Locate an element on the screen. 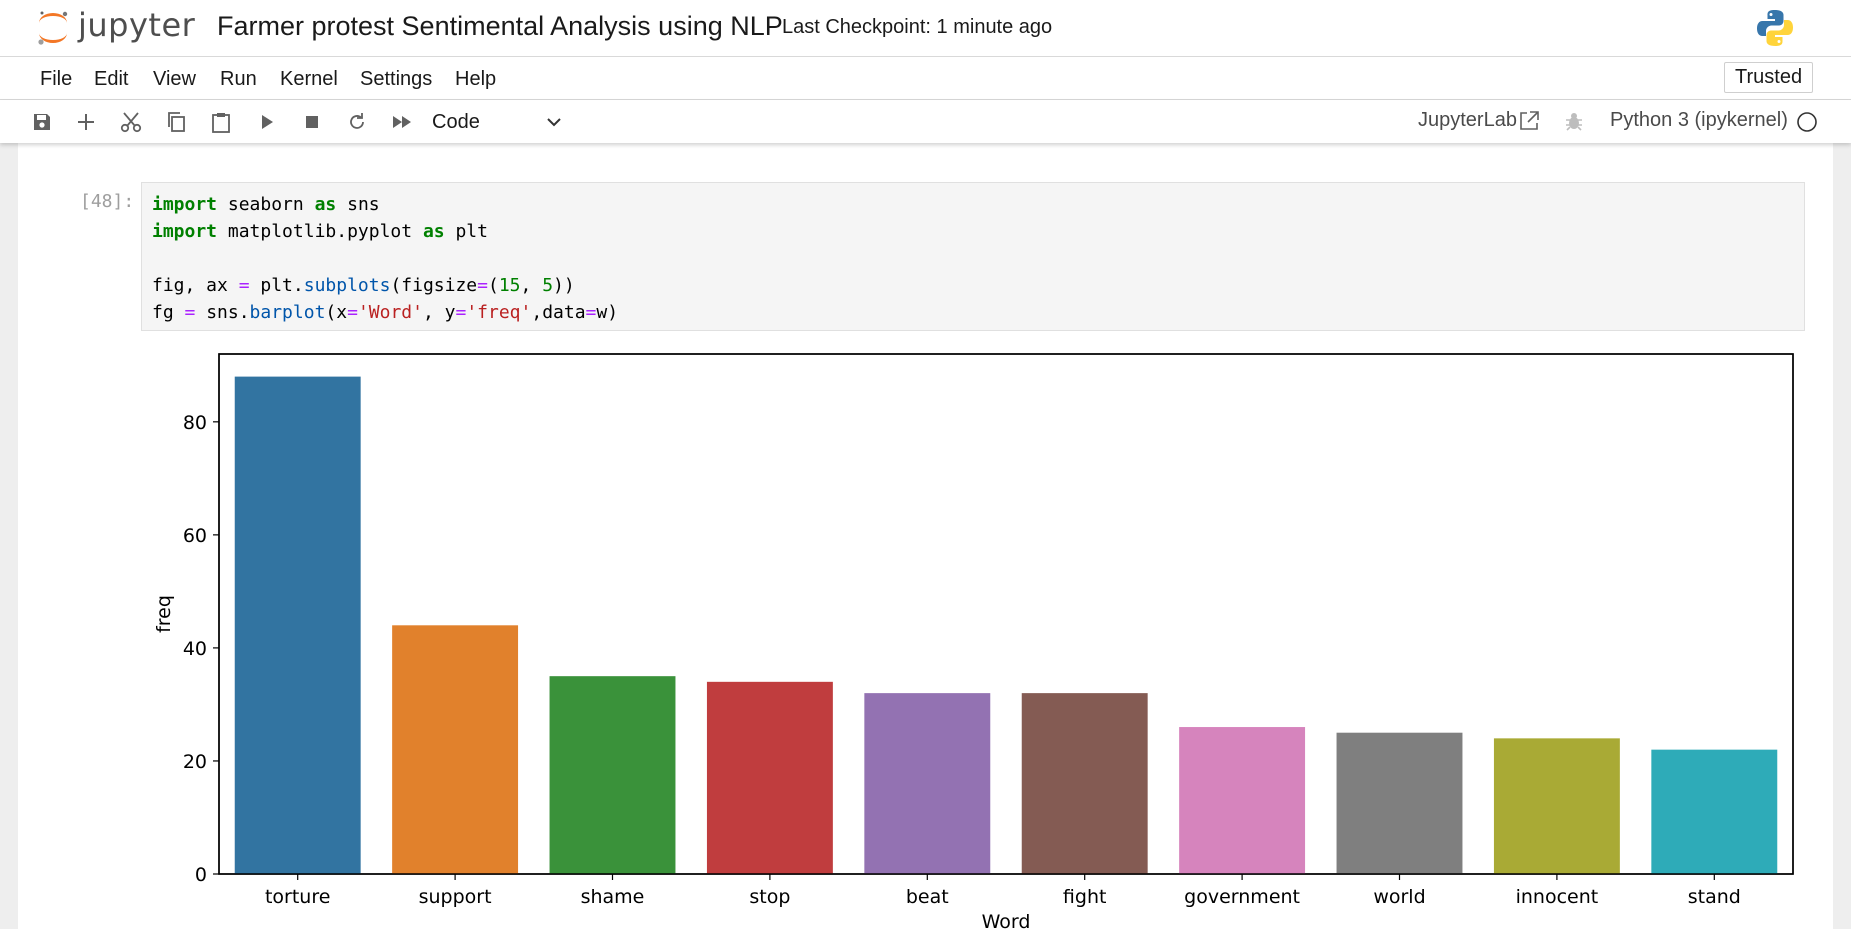 This screenshot has width=1851, height=929. cut-button is located at coordinates (131, 122).